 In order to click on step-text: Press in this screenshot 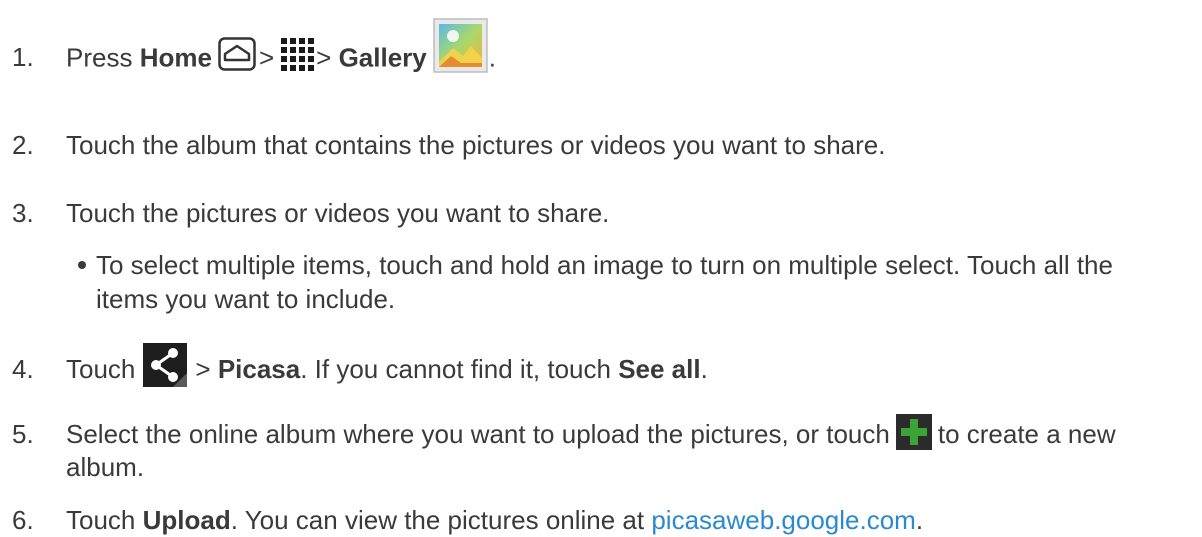, I will do `click(99, 57)`.